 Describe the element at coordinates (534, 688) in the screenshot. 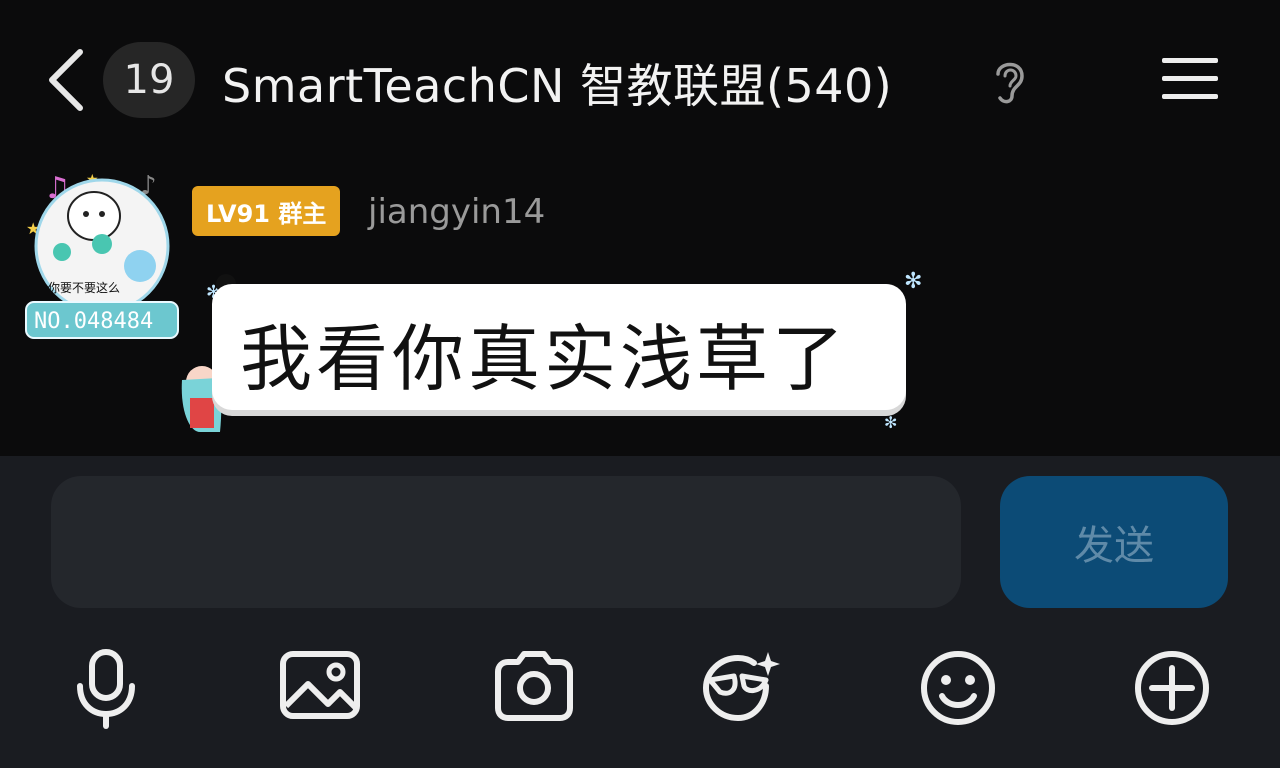

I see `camera-icon` at that location.